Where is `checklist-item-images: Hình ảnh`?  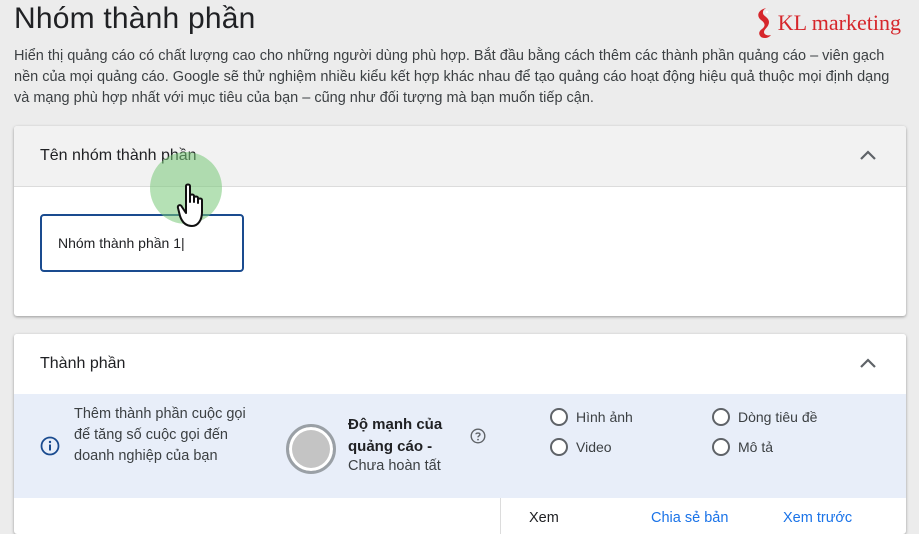 checklist-item-images: Hình ảnh is located at coordinates (591, 417).